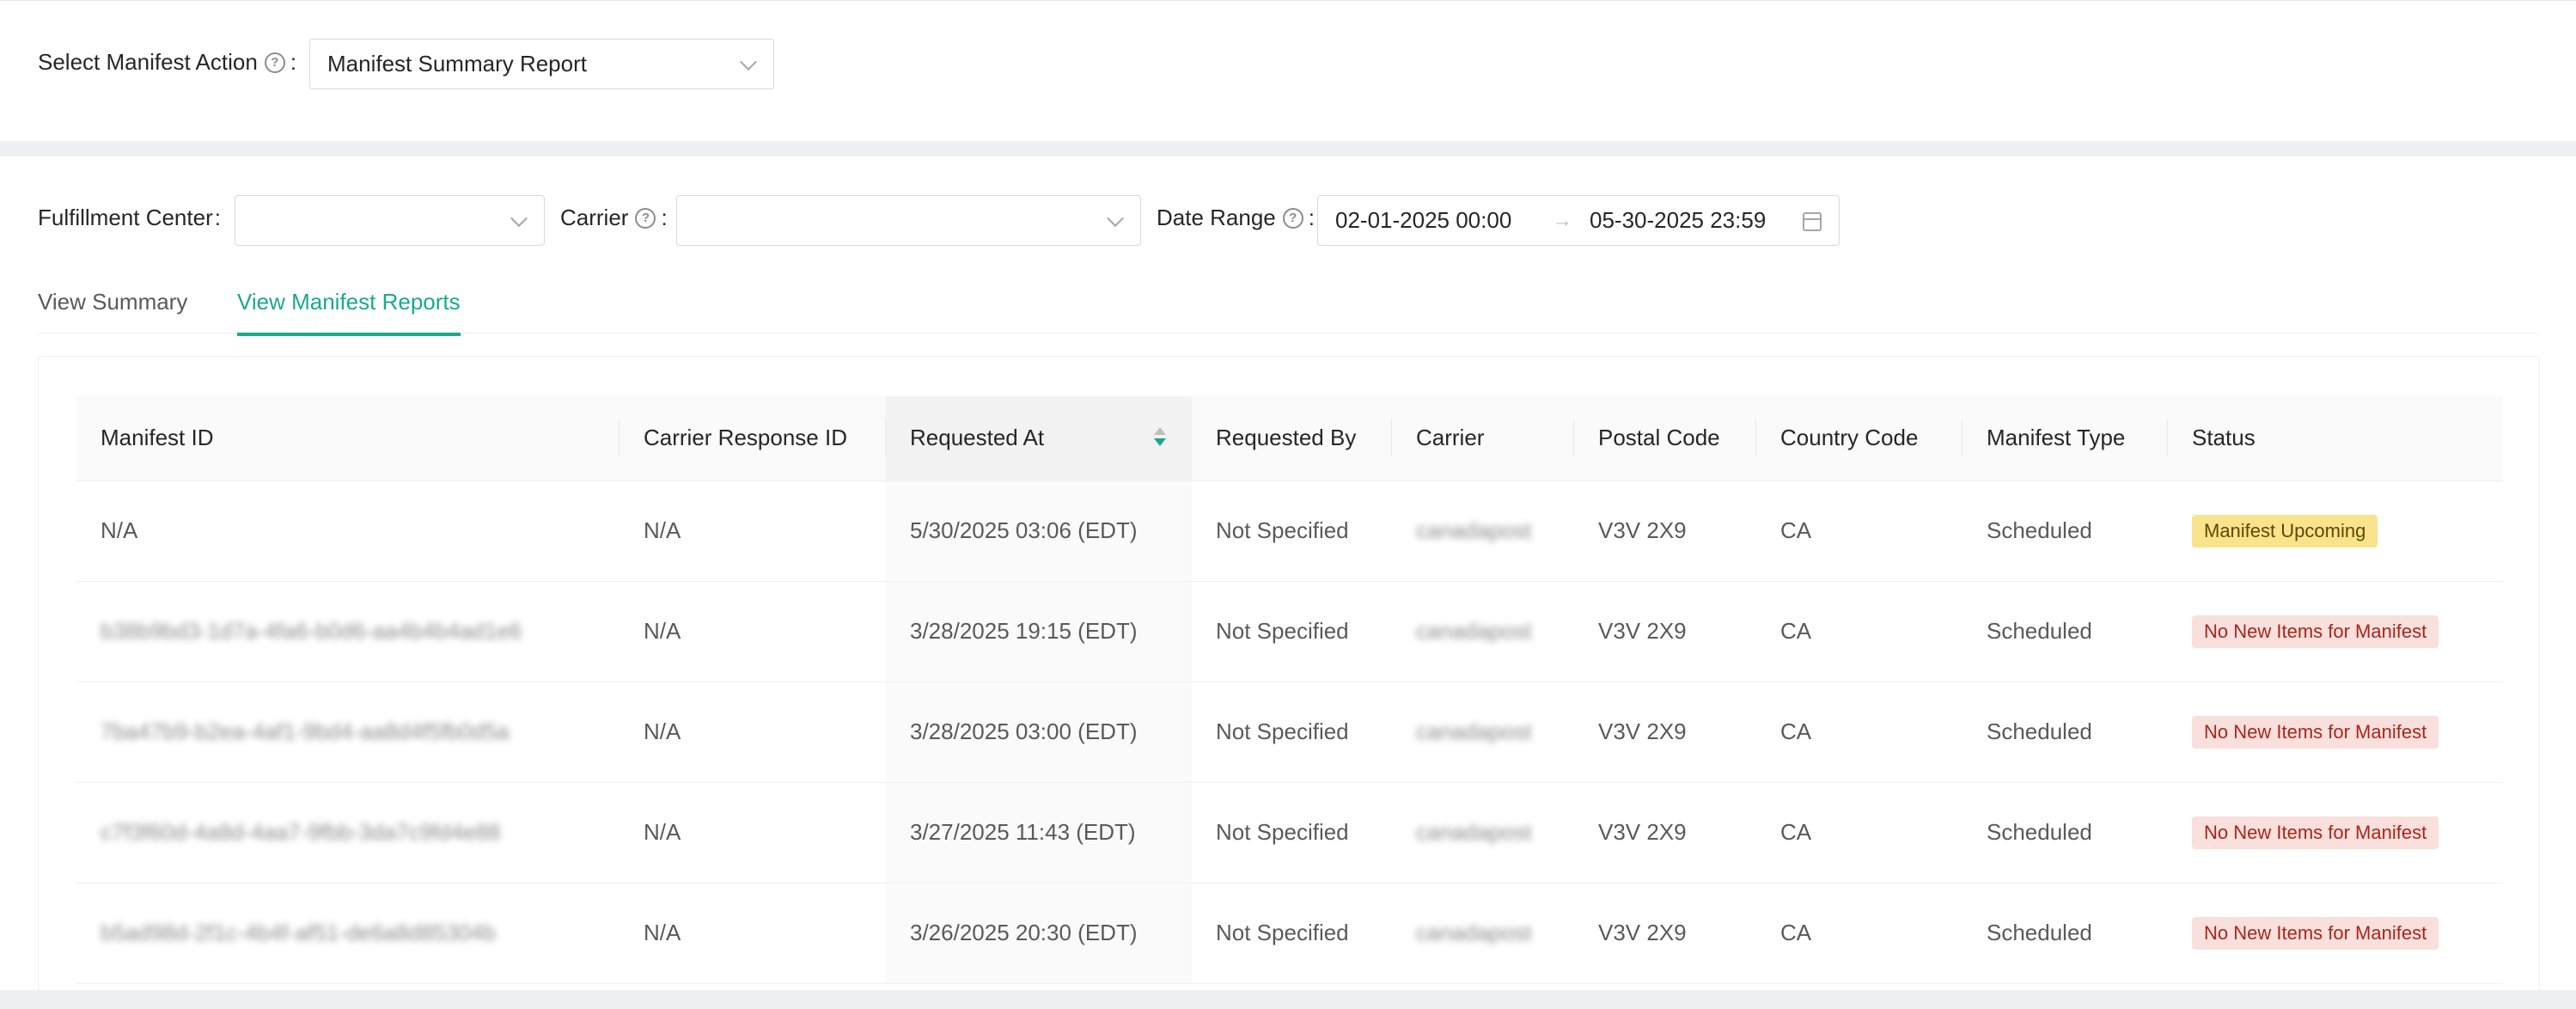  Describe the element at coordinates (2285, 530) in the screenshot. I see `status-badge: Manifest Upcoming` at that location.